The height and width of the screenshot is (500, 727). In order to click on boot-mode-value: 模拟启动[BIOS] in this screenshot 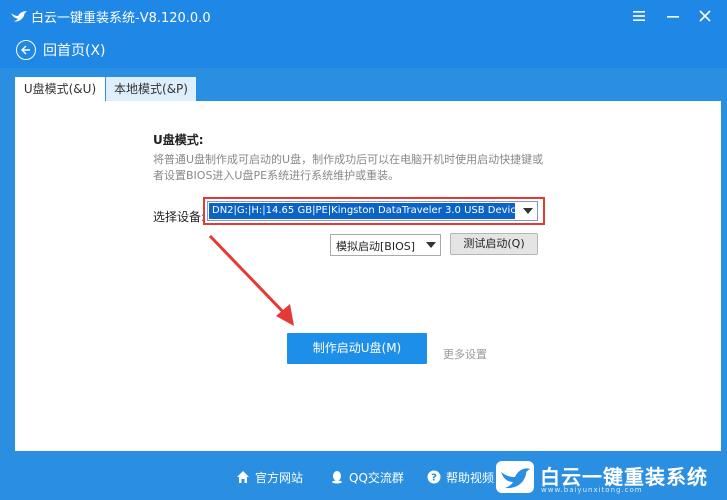, I will do `click(376, 246)`.